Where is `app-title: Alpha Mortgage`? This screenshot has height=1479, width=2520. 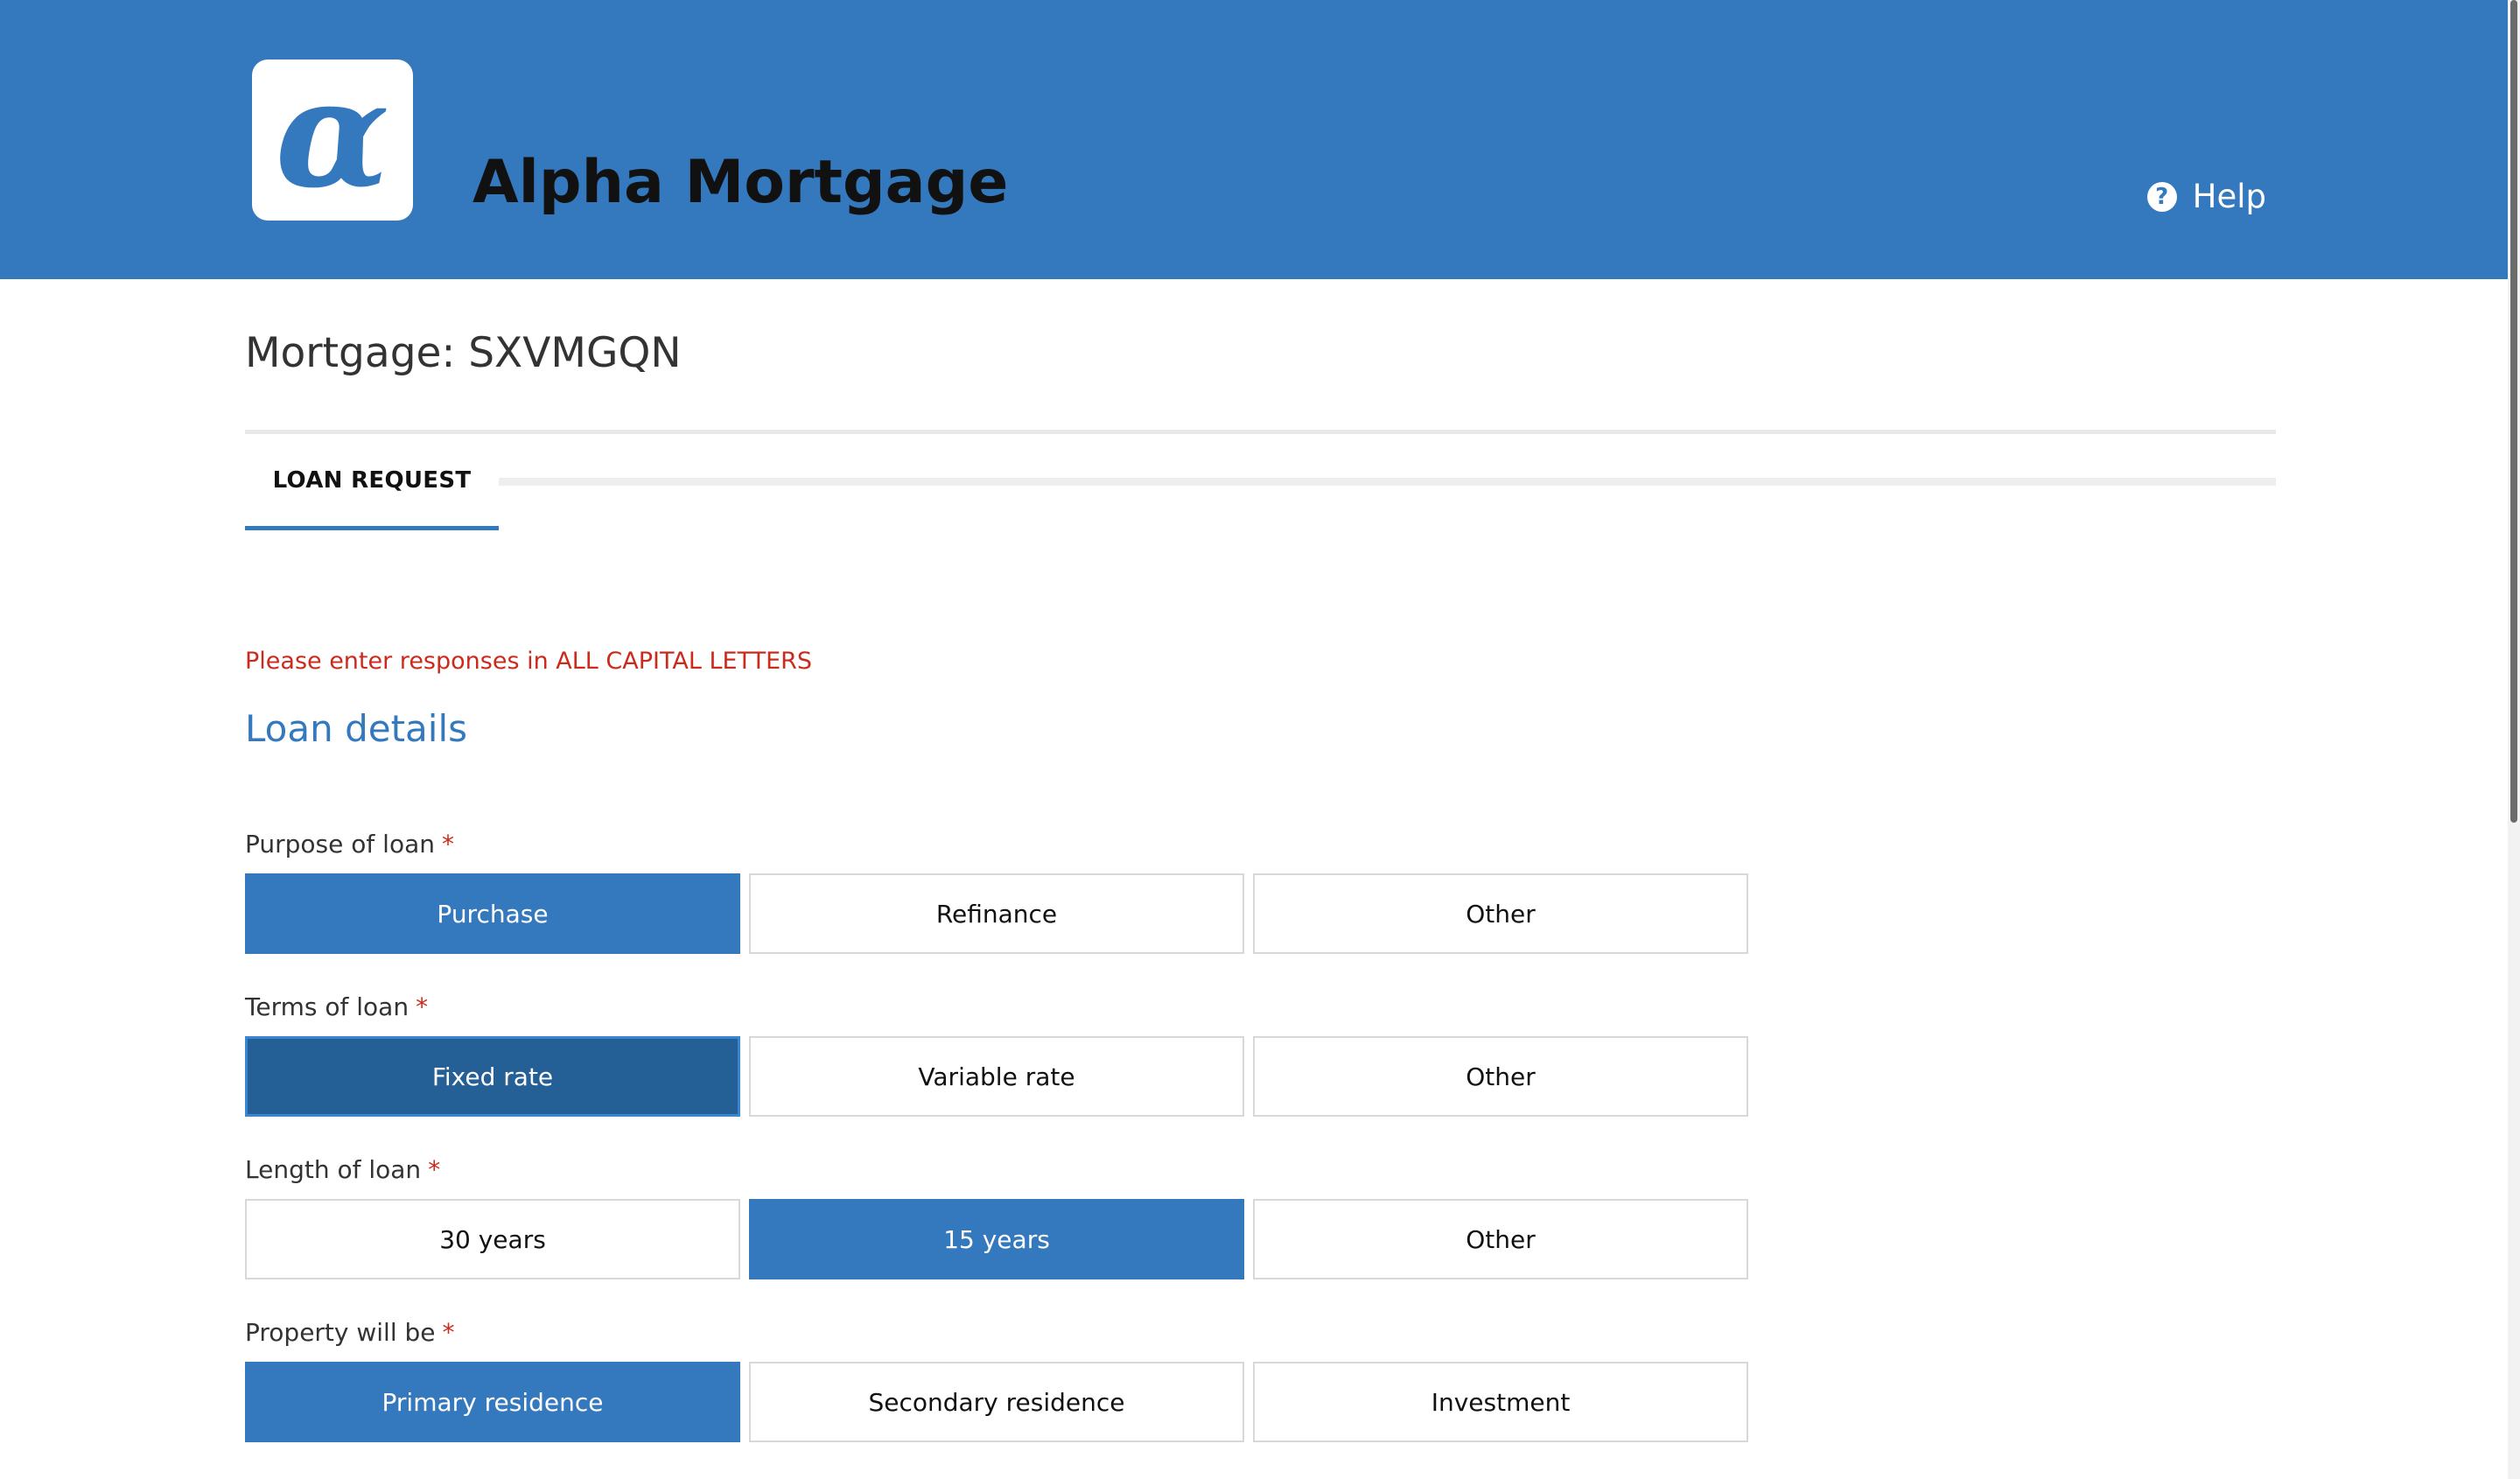 app-title: Alpha Mortgage is located at coordinates (740, 182).